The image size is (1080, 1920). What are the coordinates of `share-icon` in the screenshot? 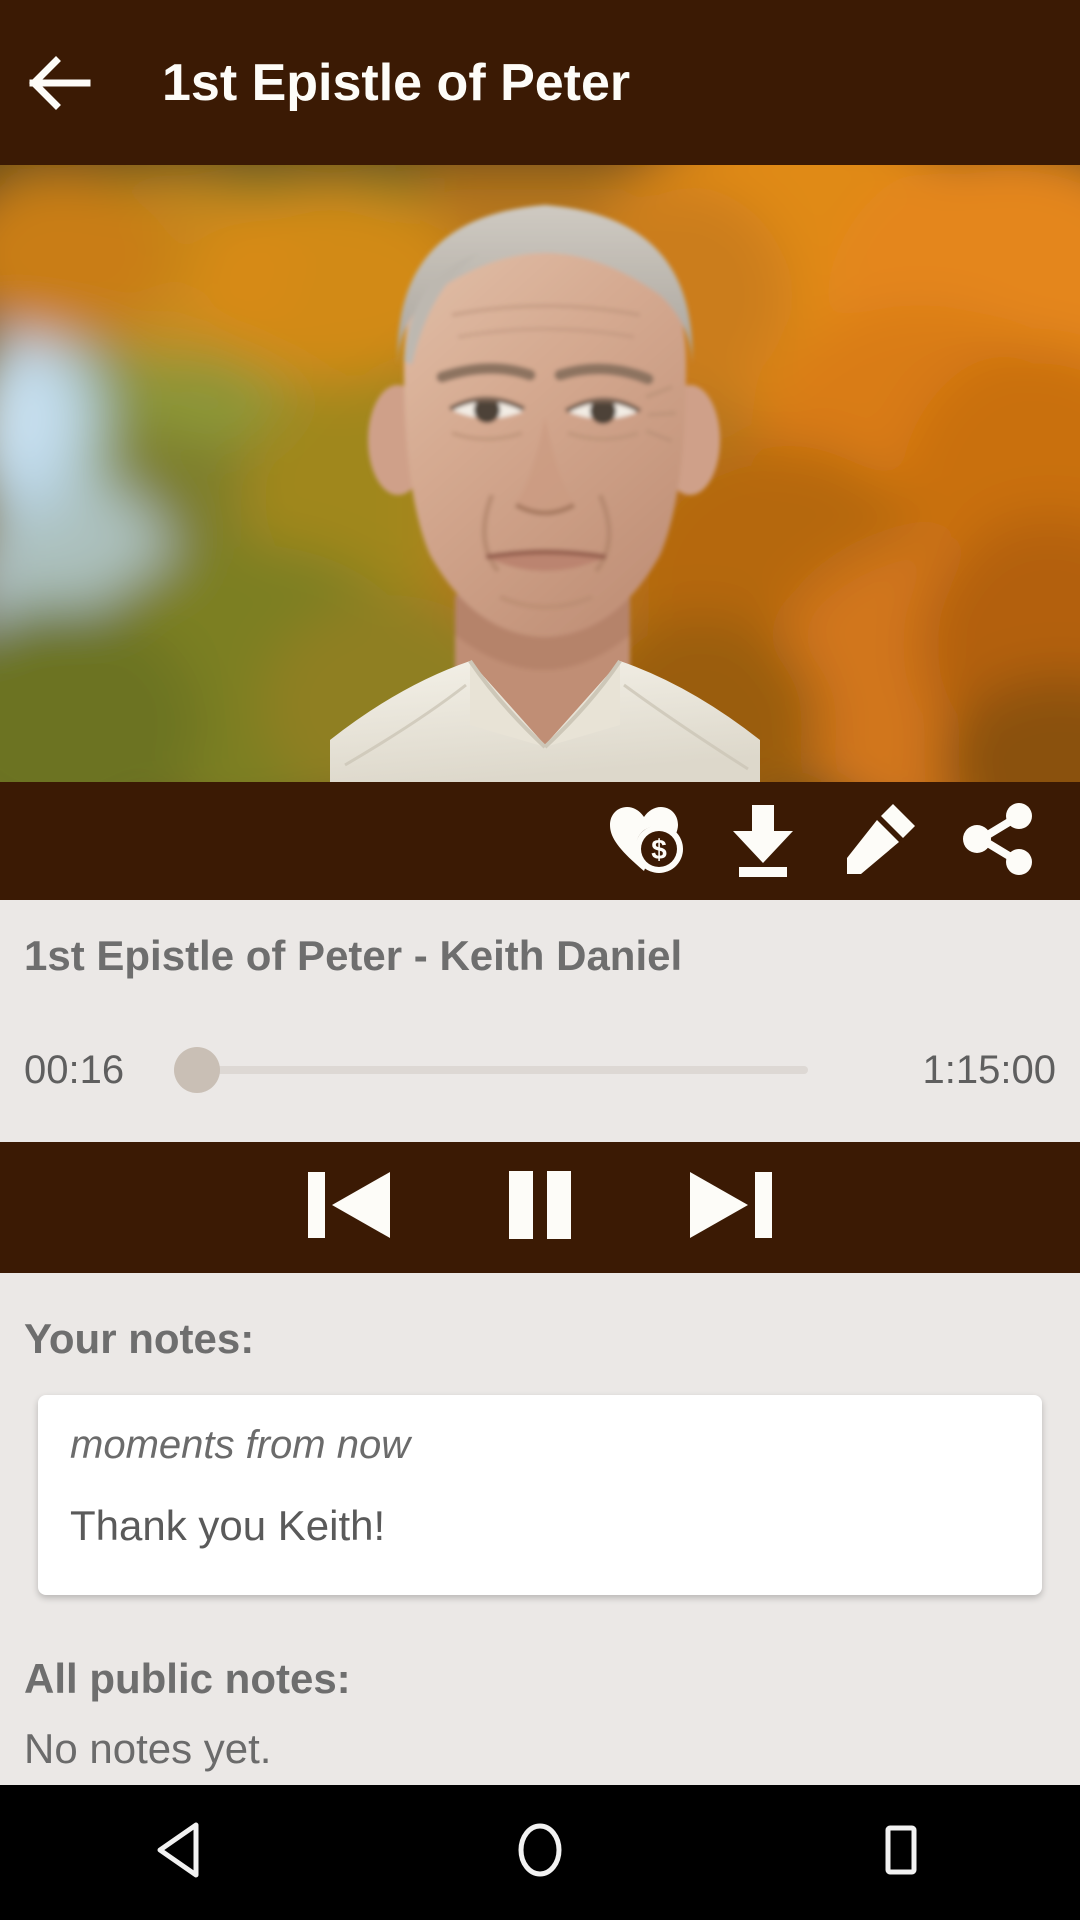 It's located at (999, 841).